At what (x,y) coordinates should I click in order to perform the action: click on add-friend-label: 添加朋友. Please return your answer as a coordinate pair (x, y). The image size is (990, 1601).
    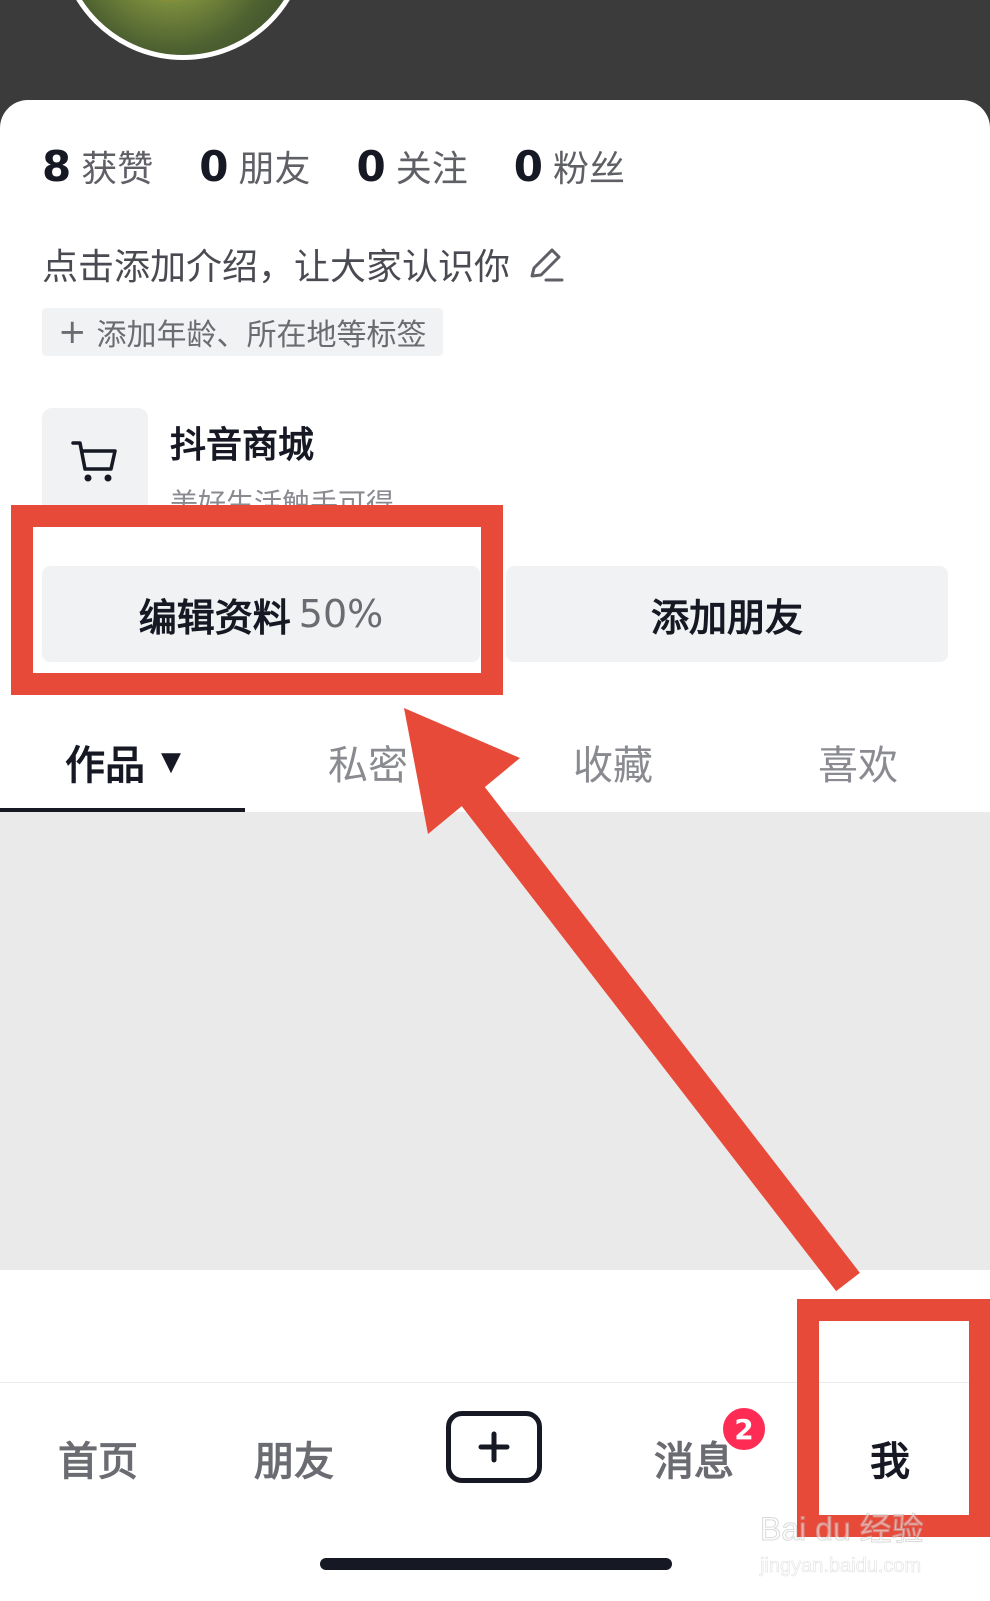
    Looking at the image, I should click on (726, 617).